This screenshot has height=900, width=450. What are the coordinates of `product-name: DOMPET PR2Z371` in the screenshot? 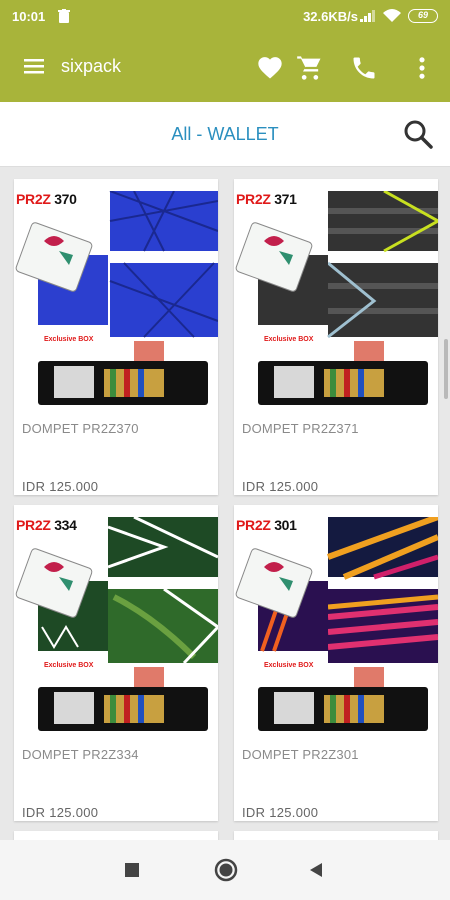 It's located at (300, 428).